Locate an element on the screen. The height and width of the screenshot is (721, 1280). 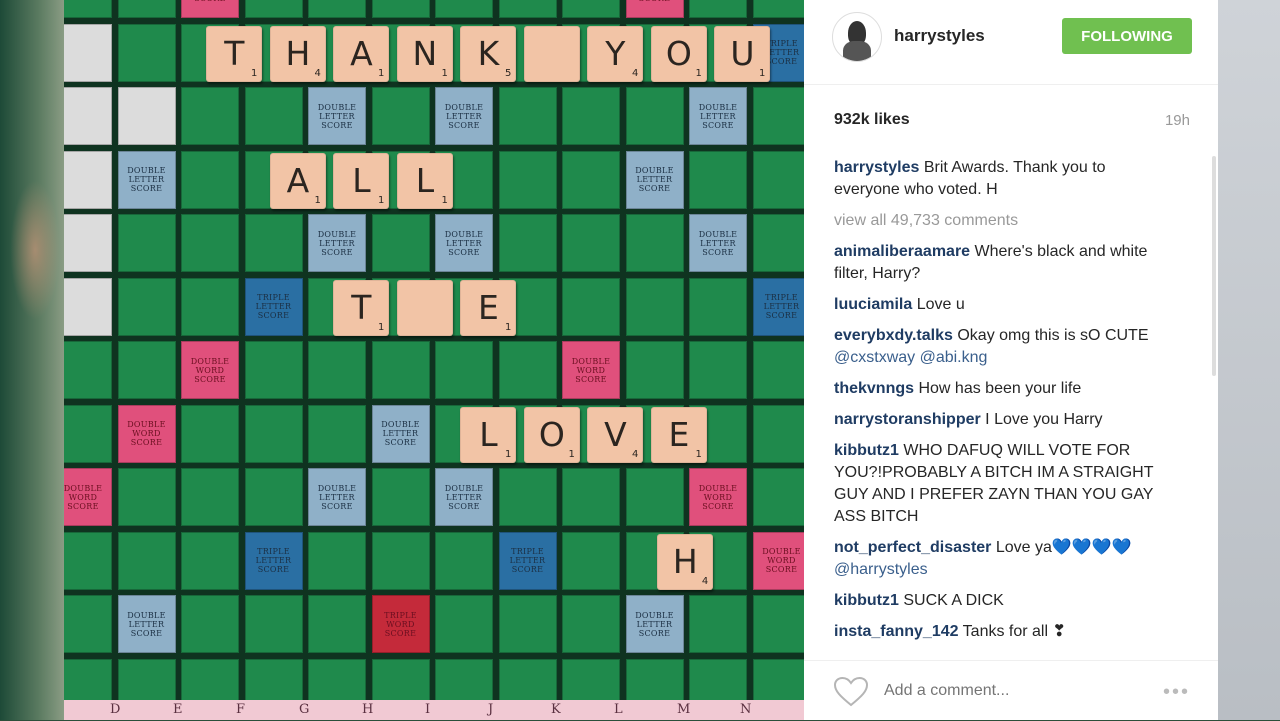
more-options-icon: ••• is located at coordinates (1176, 692).